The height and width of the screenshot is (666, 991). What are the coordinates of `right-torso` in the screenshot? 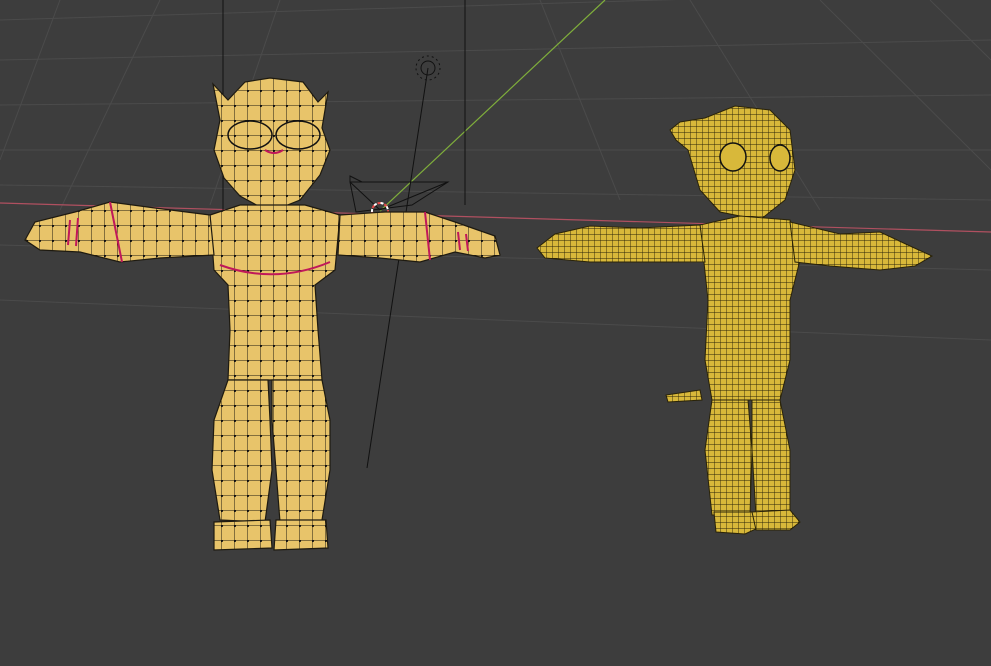 It's located at (750, 308).